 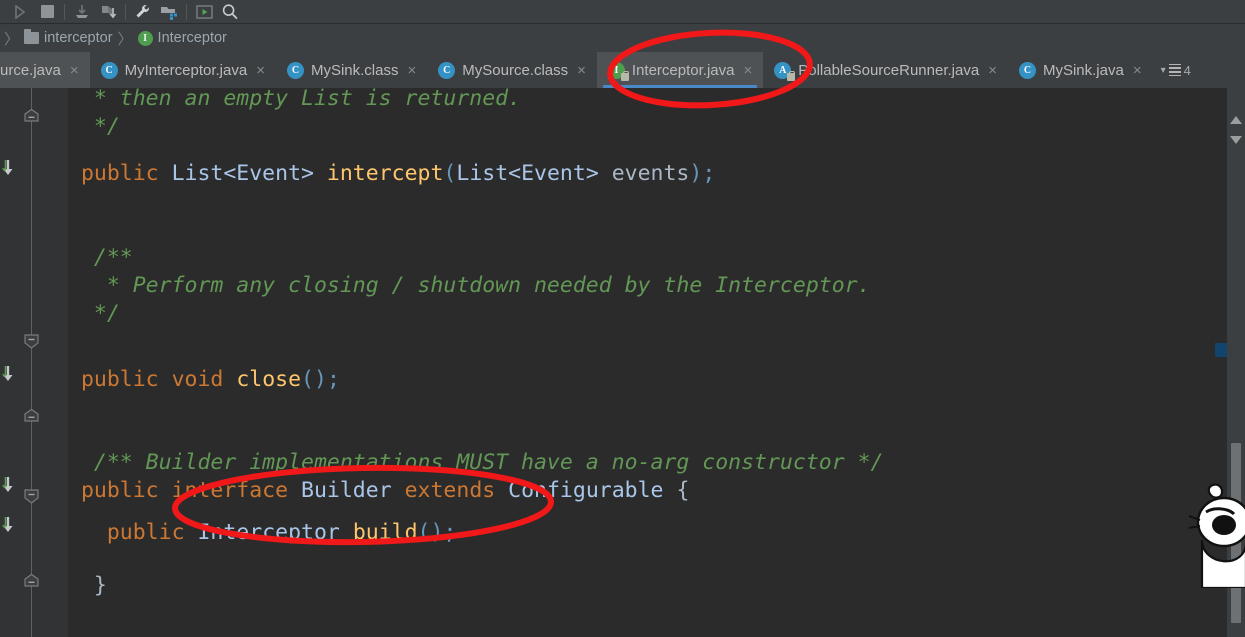 What do you see at coordinates (1163, 70) in the screenshot?
I see `chevron-down-icon: ▾` at bounding box center [1163, 70].